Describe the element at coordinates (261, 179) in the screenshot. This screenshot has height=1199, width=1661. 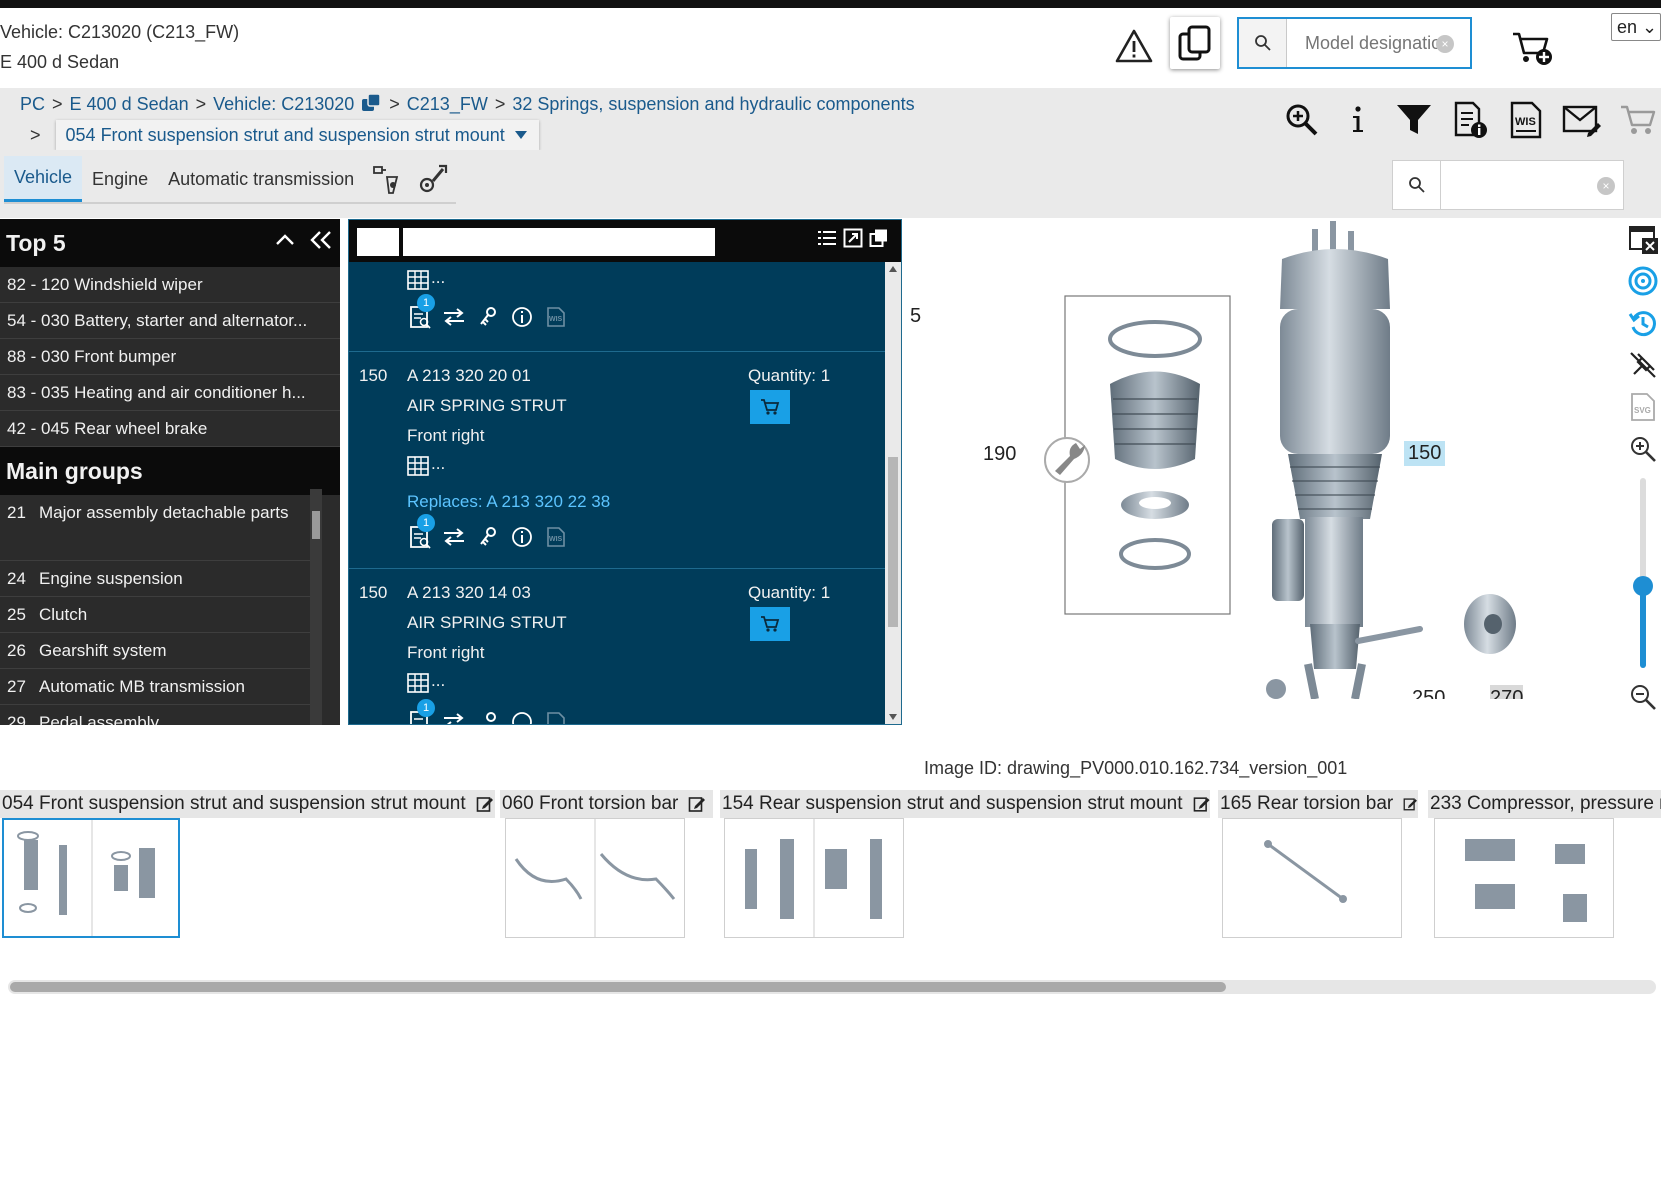
I see `tab-automatic-transmission: Automatic transmission` at that location.